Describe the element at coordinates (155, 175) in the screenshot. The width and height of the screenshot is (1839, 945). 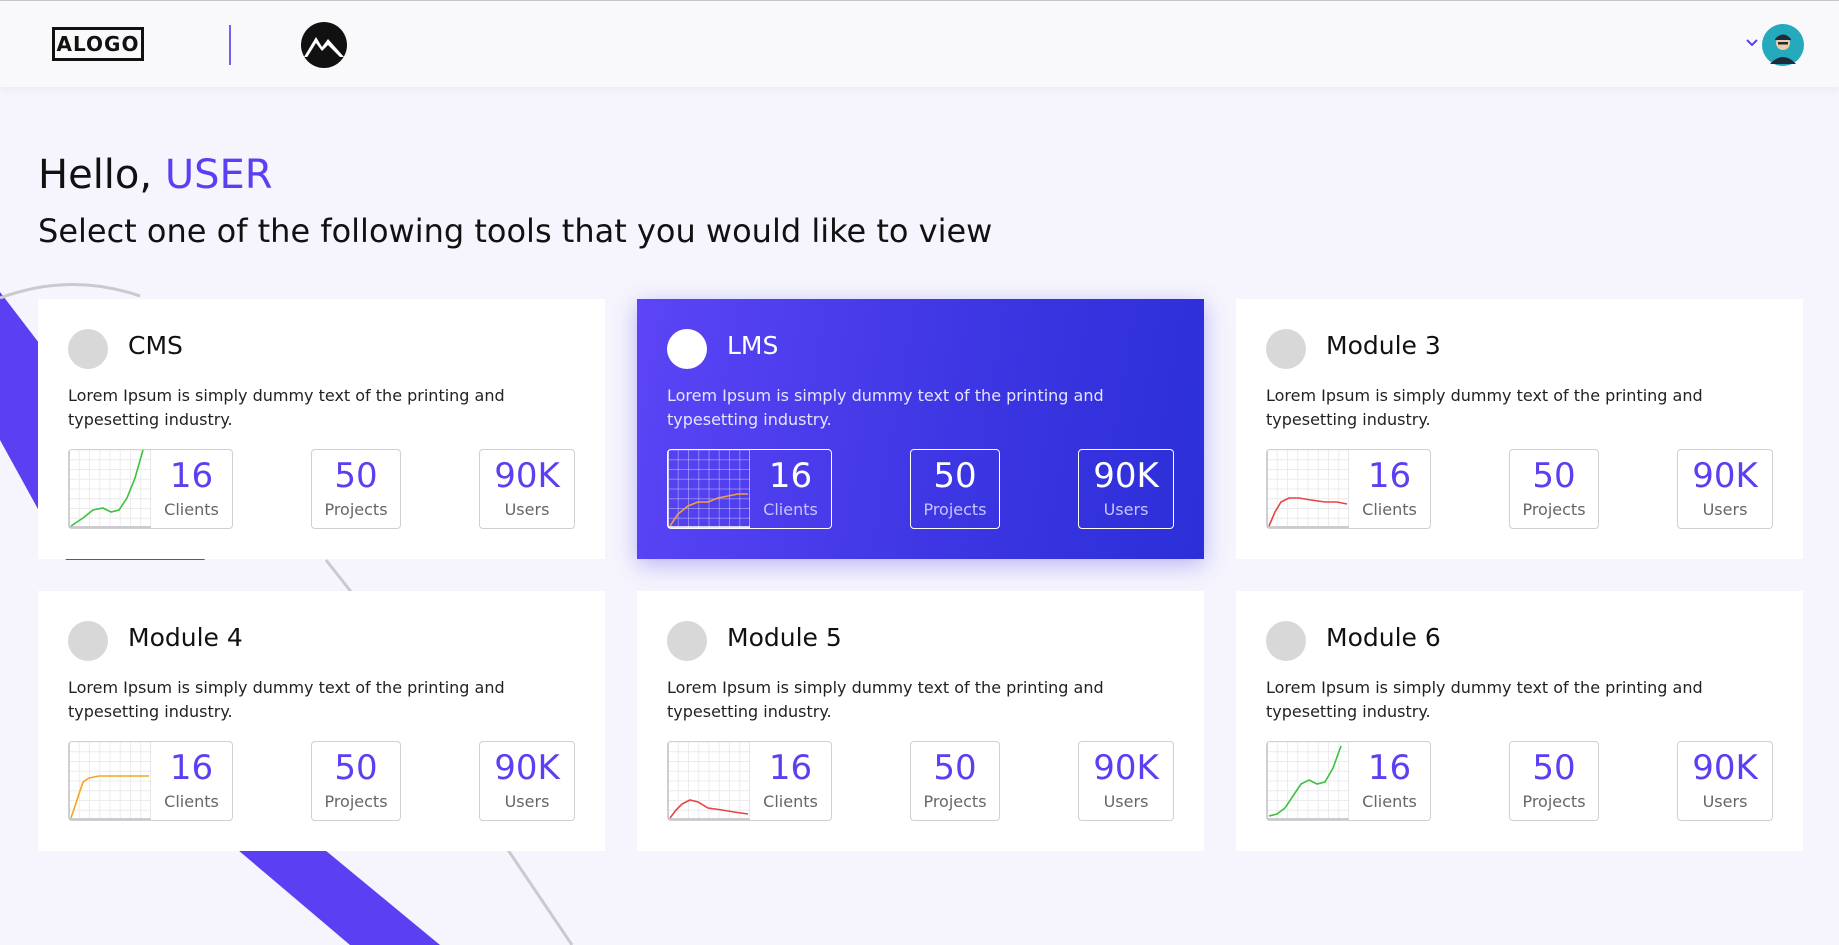
I see `greeting-heading: Hello, USER` at that location.